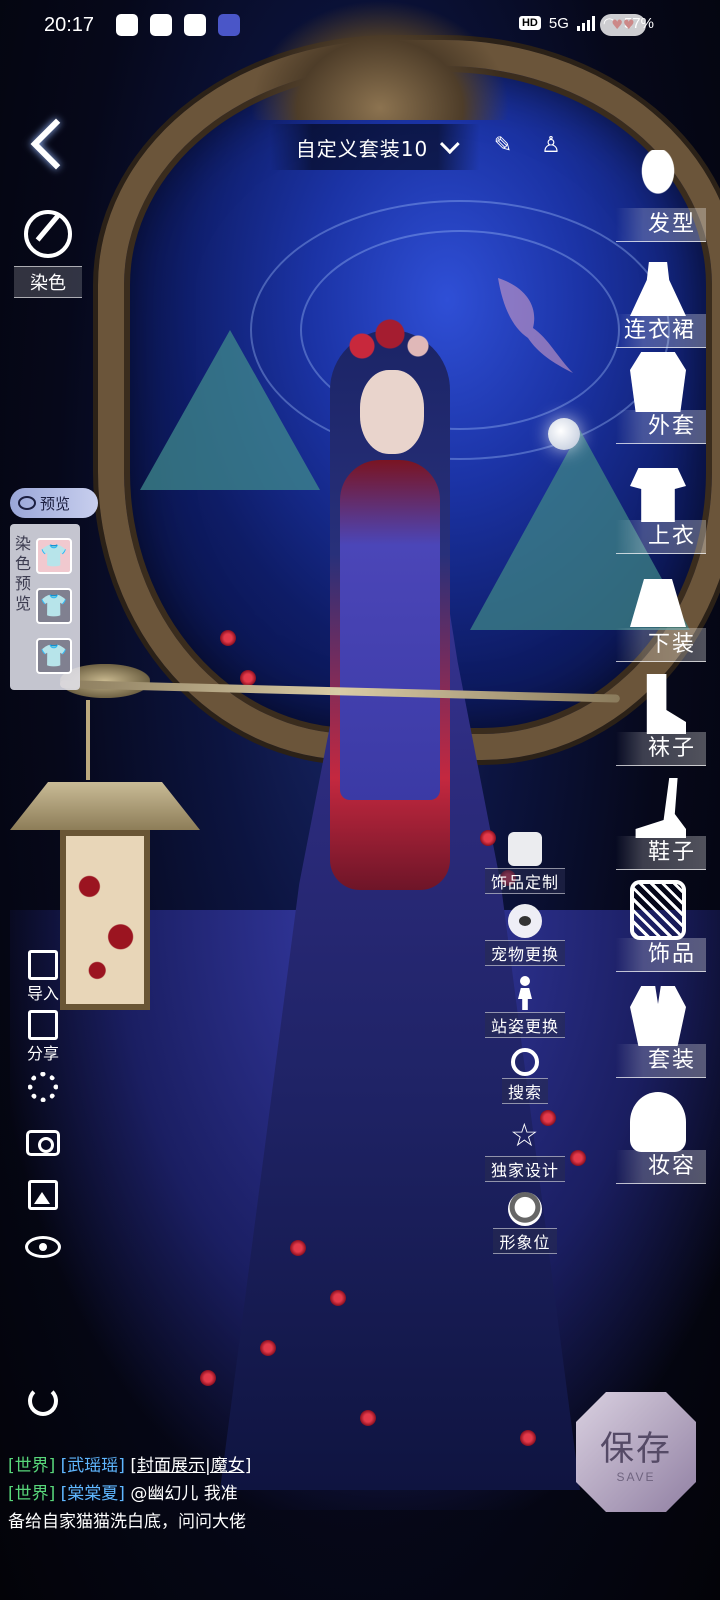 Image resolution: width=720 pixels, height=1600 pixels. What do you see at coordinates (93, 1466) in the screenshot?
I see `chat-user: [武瑶瑶]` at bounding box center [93, 1466].